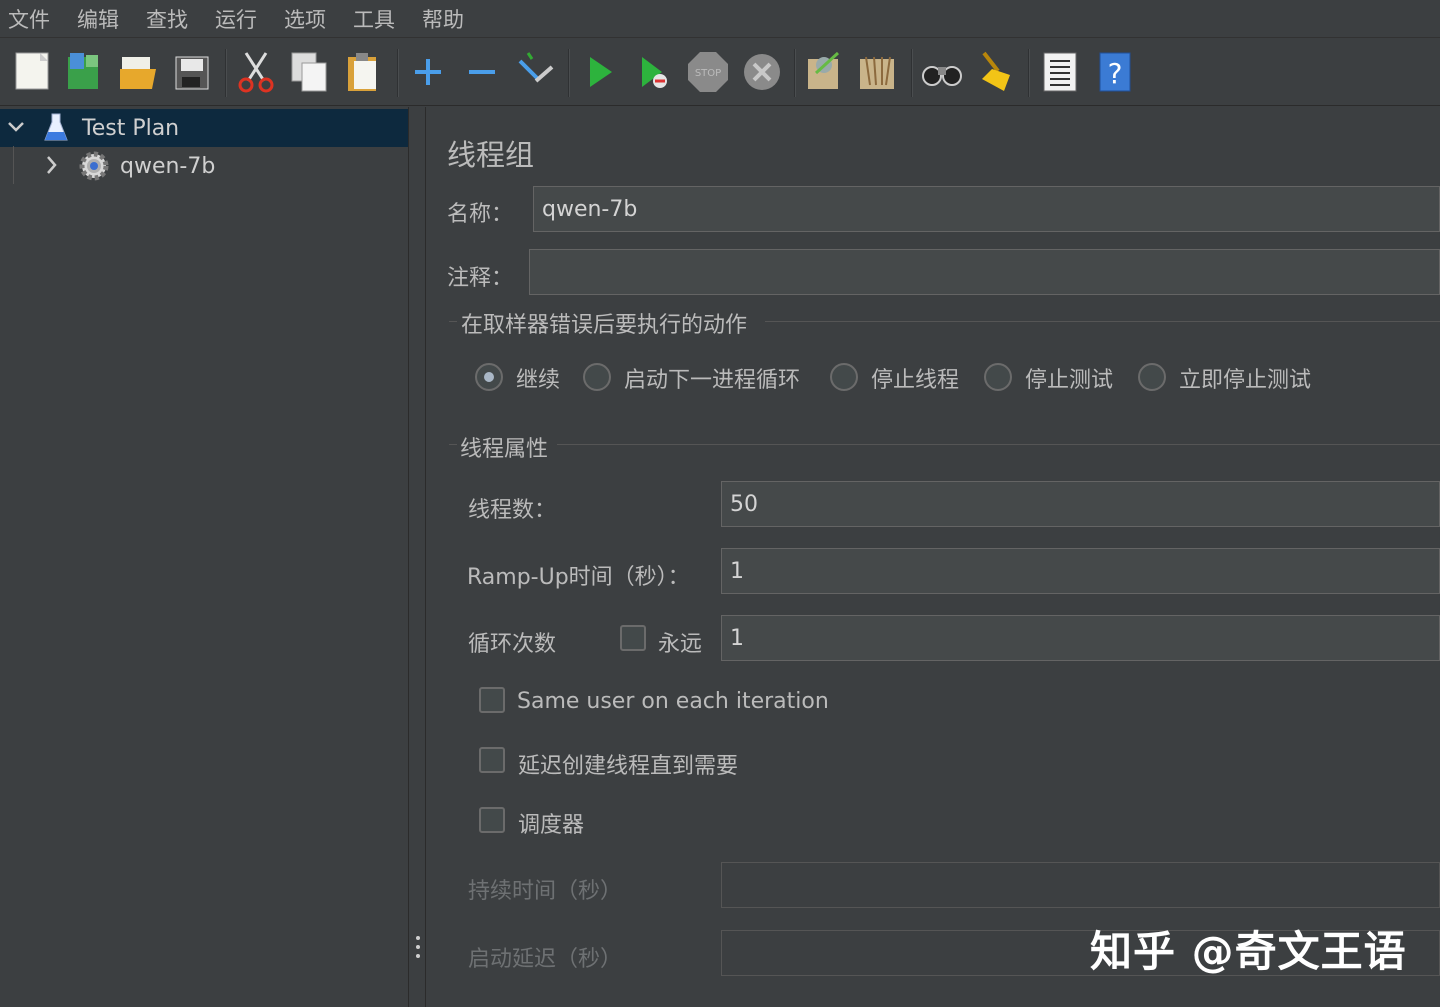 The width and height of the screenshot is (1440, 1007). Describe the element at coordinates (310, 72) in the screenshot. I see `copy-icon` at that location.